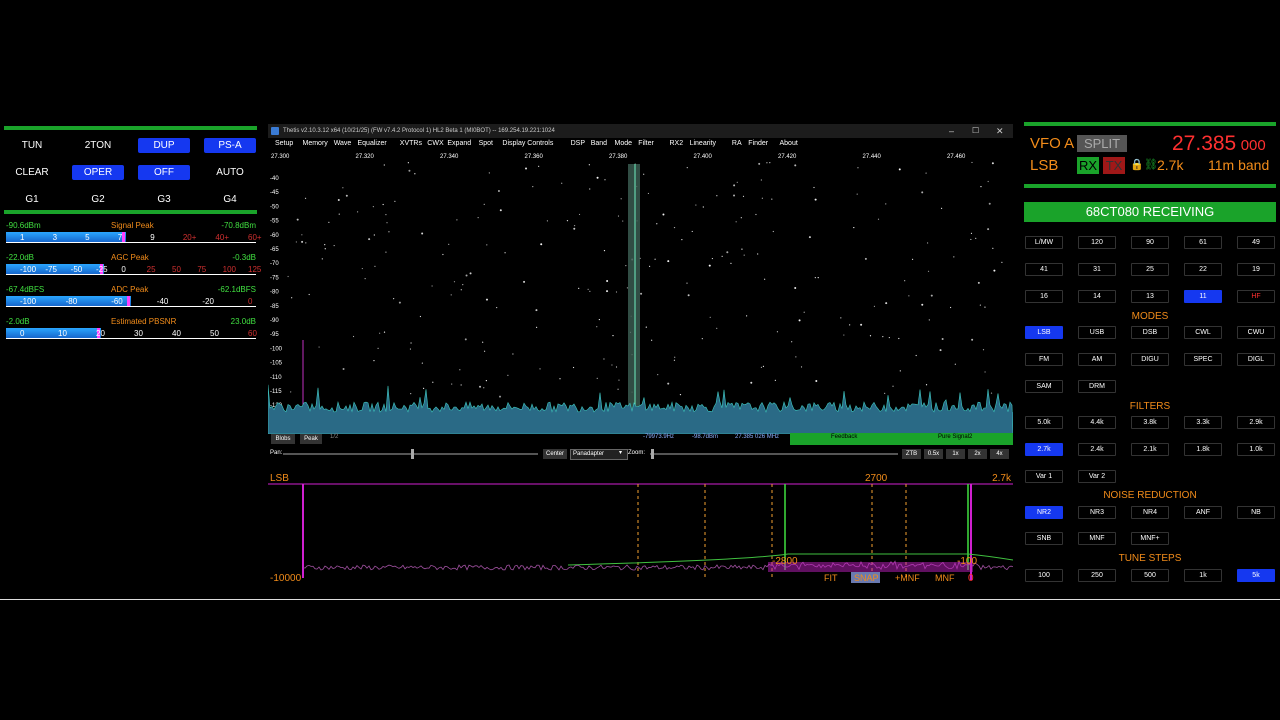 The width and height of the screenshot is (1280, 720). Describe the element at coordinates (634, 298) in the screenshot. I see `passband-highlight` at that location.